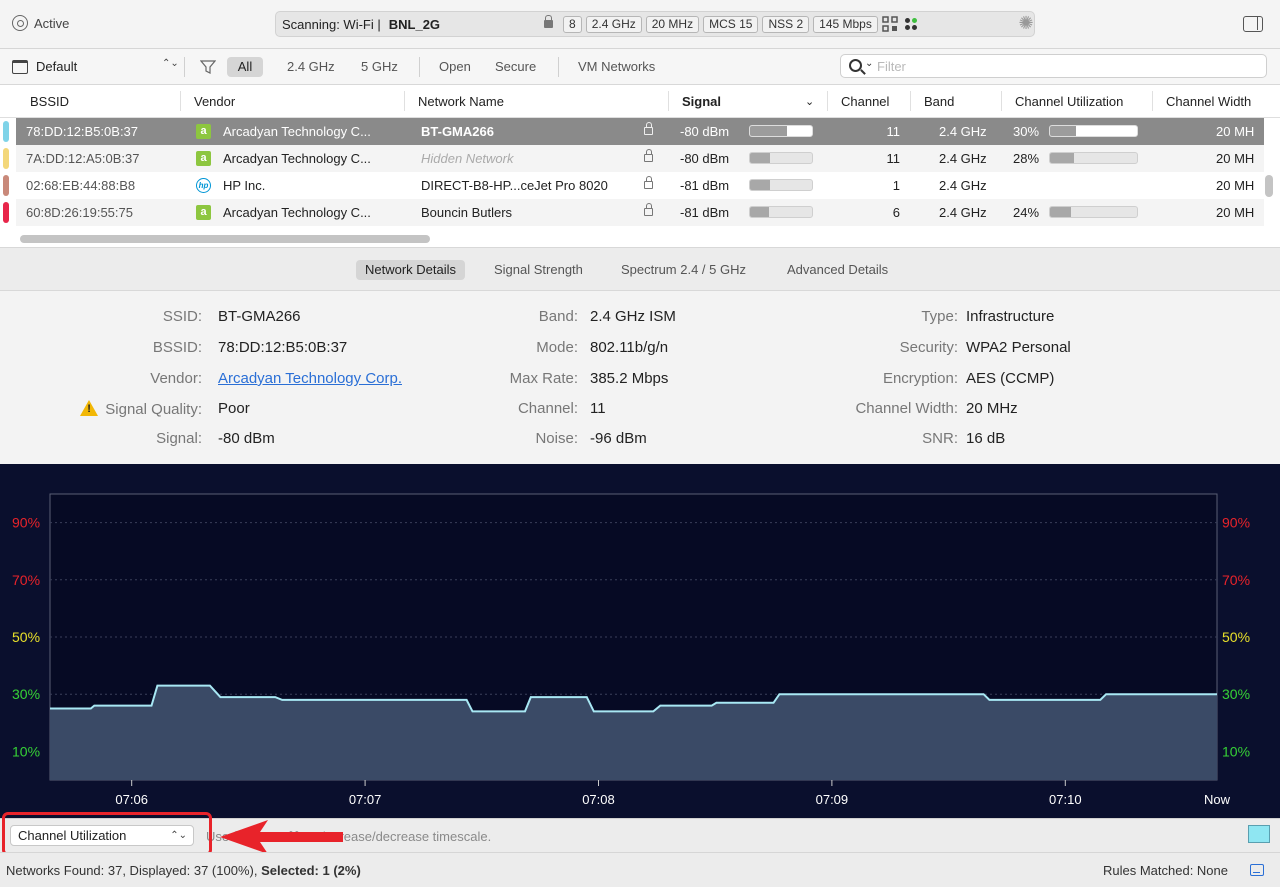 This screenshot has width=1280, height=887. Describe the element at coordinates (40, 23) in the screenshot. I see `active-status: Active` at that location.